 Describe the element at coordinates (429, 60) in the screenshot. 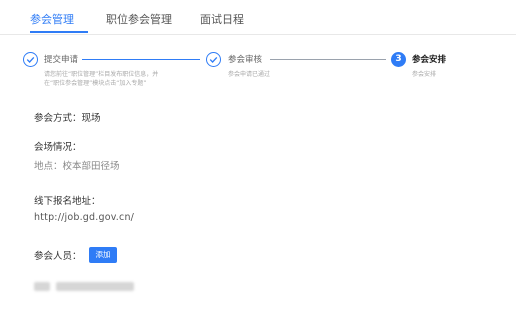

I see `step-3-title: 参会安排` at that location.